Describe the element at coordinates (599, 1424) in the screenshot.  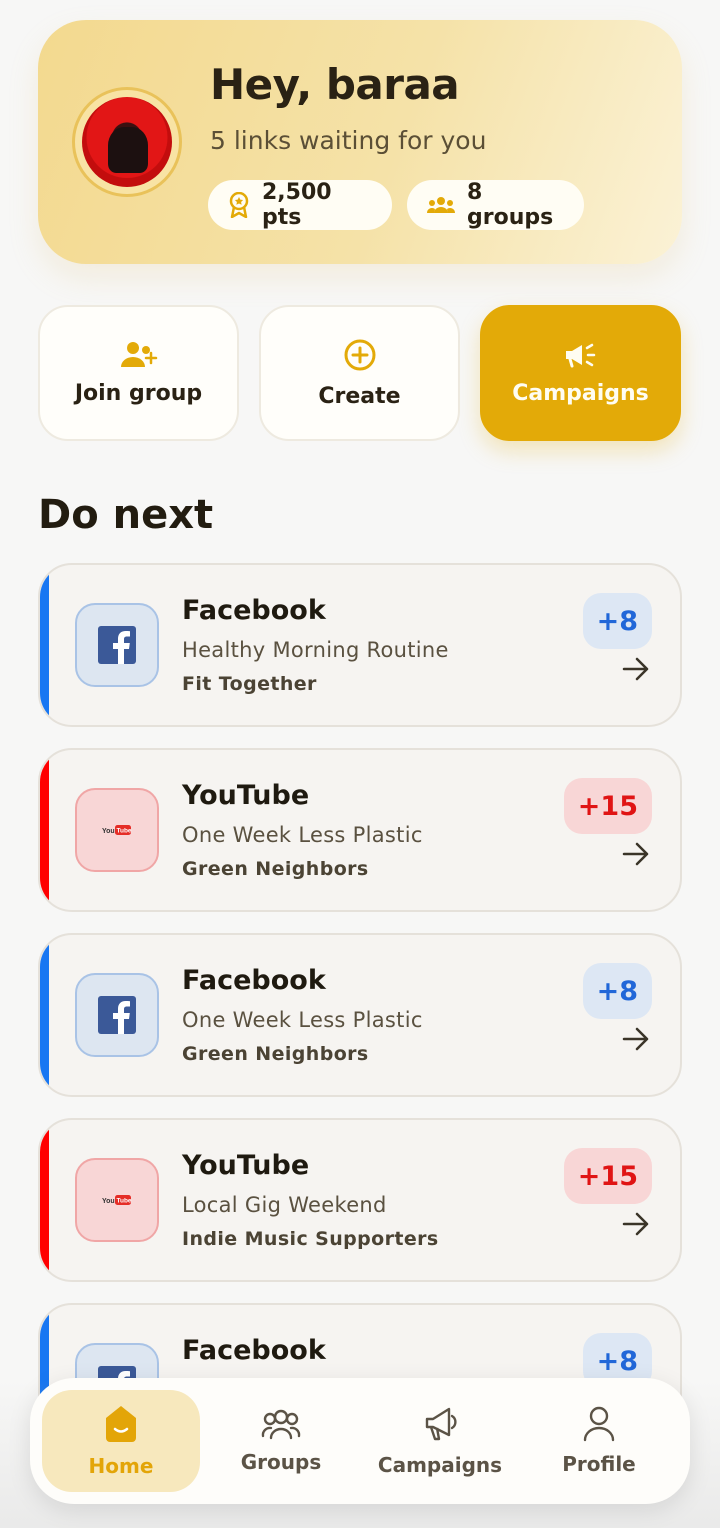
I see `profile-icon` at that location.